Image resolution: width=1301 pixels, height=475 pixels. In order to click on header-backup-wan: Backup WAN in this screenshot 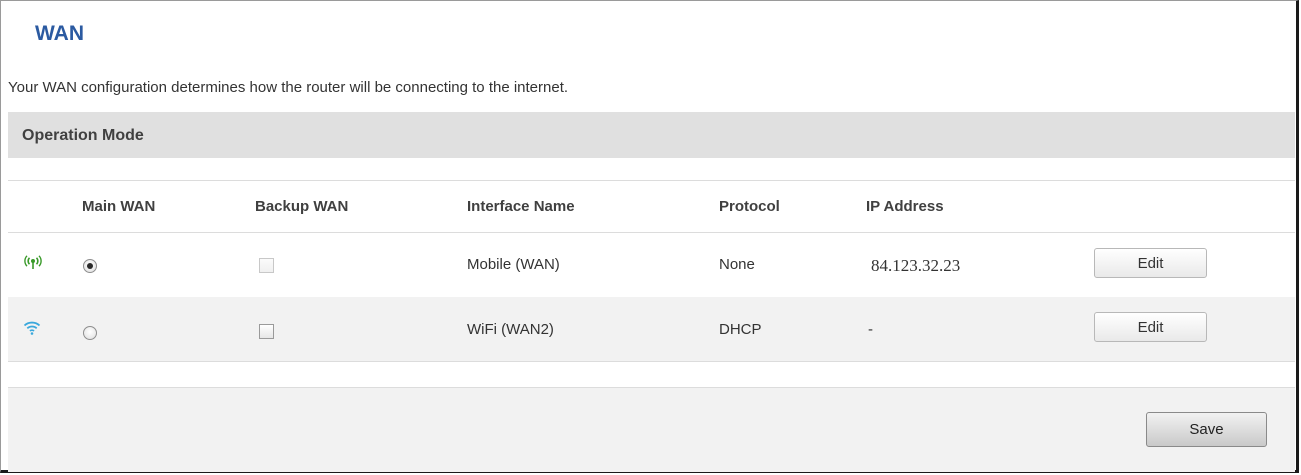, I will do `click(302, 206)`.